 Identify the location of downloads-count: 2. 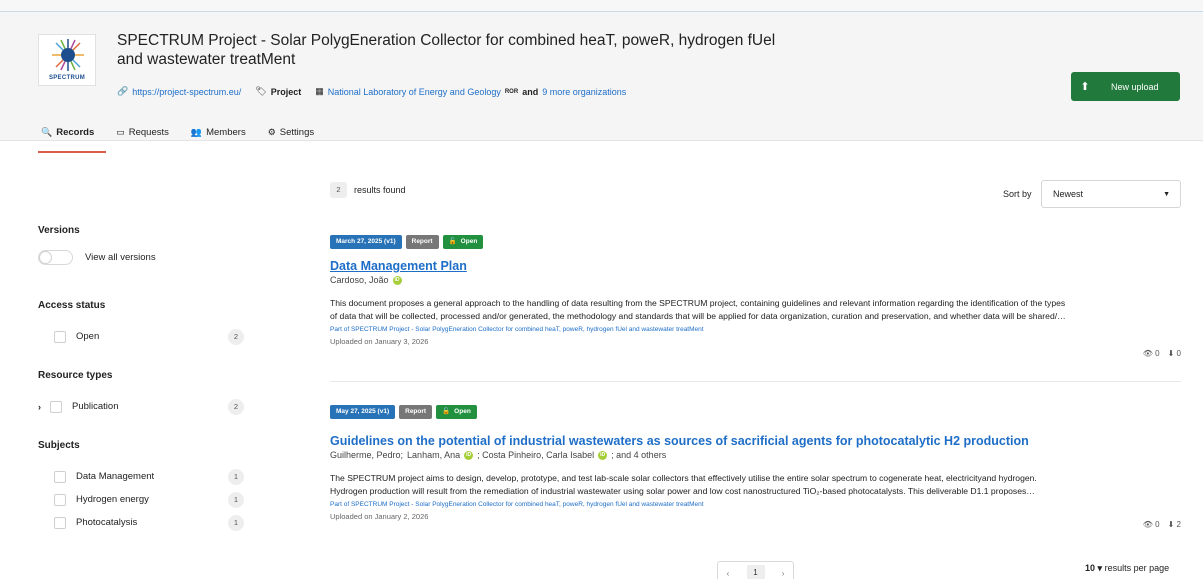
(1178, 524).